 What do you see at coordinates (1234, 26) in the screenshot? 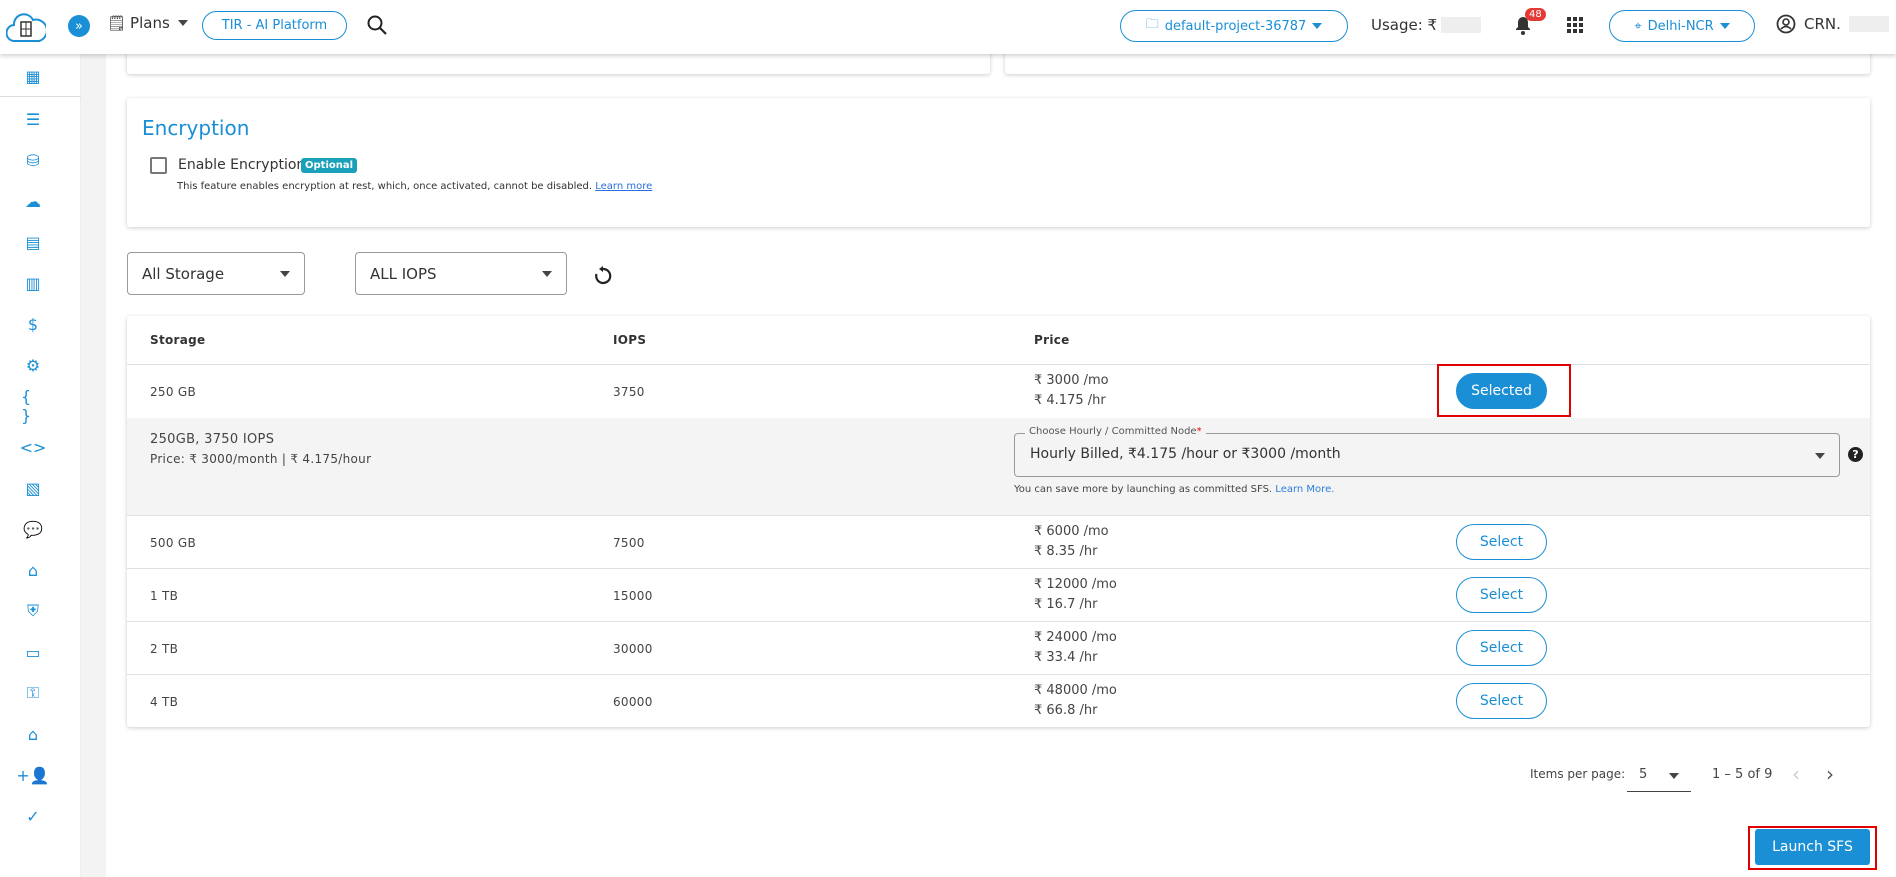
I see `project-selector: 🗀 default-project-36787` at bounding box center [1234, 26].